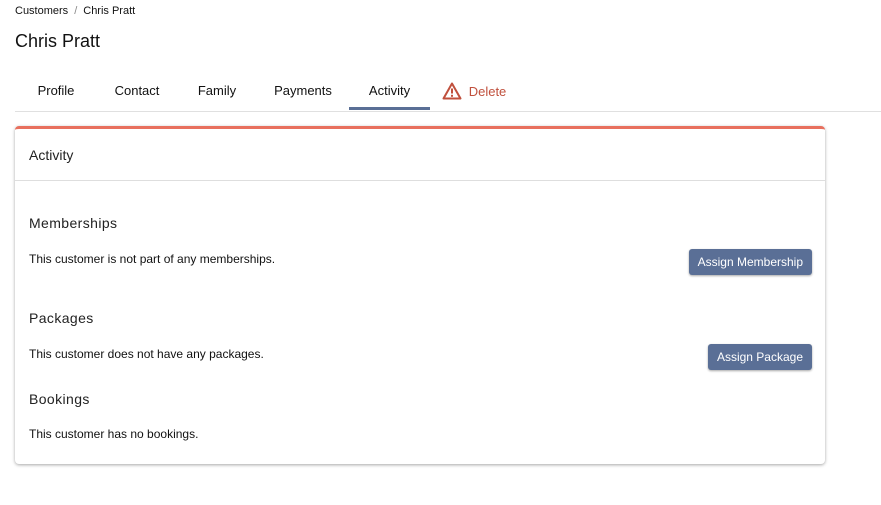 This screenshot has height=505, width=881. I want to click on bookings-empty-text: This customer has no bookings., so click(114, 434).